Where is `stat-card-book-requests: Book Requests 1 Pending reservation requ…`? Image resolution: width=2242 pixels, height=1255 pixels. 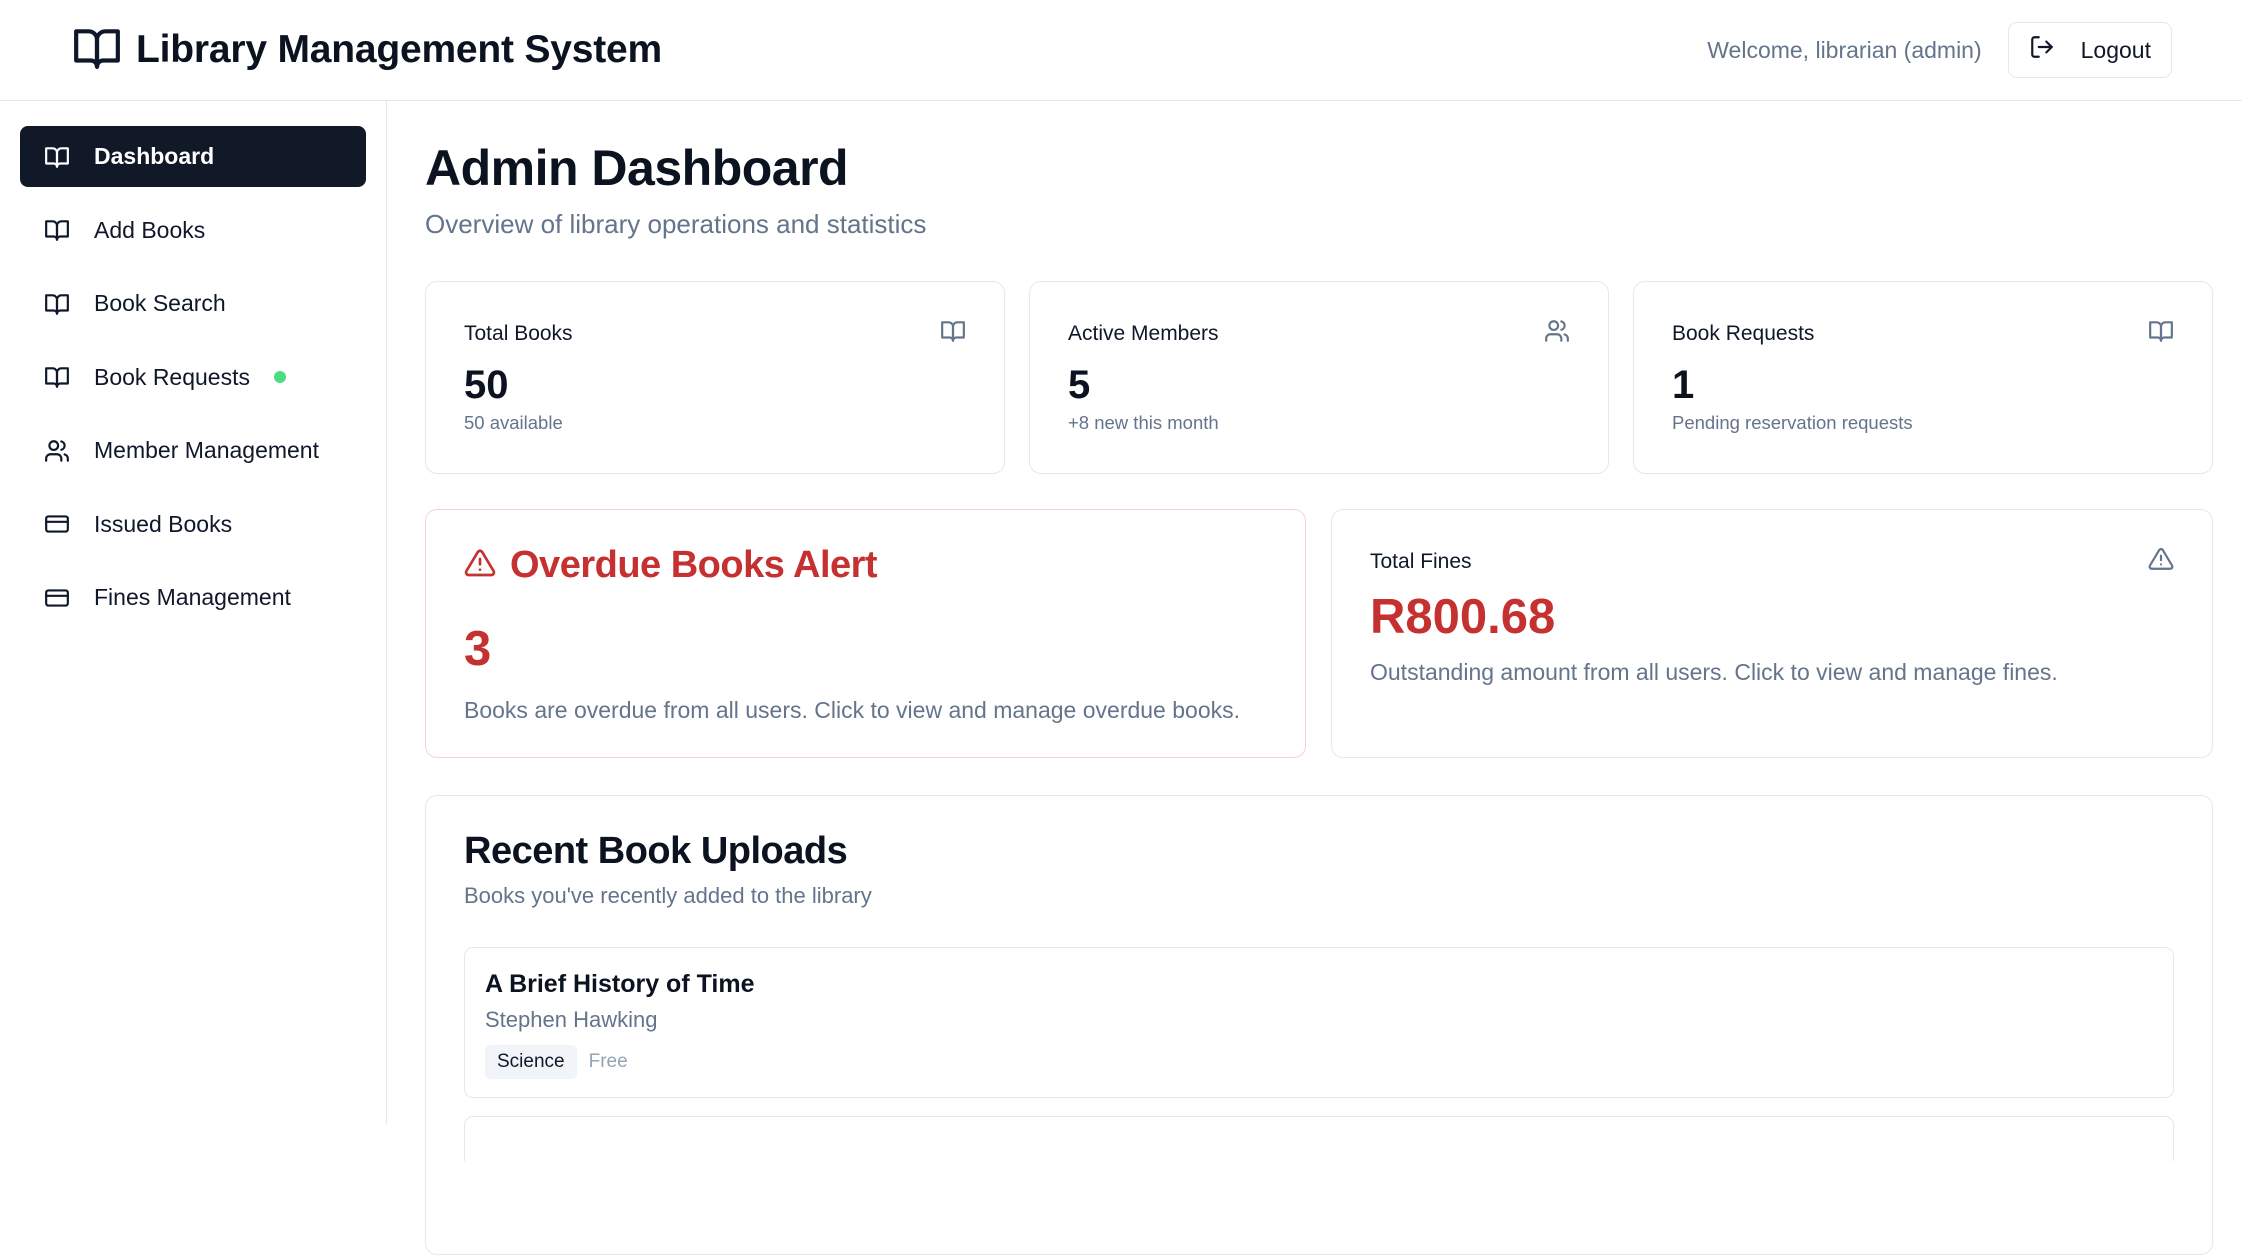 stat-card-book-requests: Book Requests 1 Pending reservation requ… is located at coordinates (1923, 377).